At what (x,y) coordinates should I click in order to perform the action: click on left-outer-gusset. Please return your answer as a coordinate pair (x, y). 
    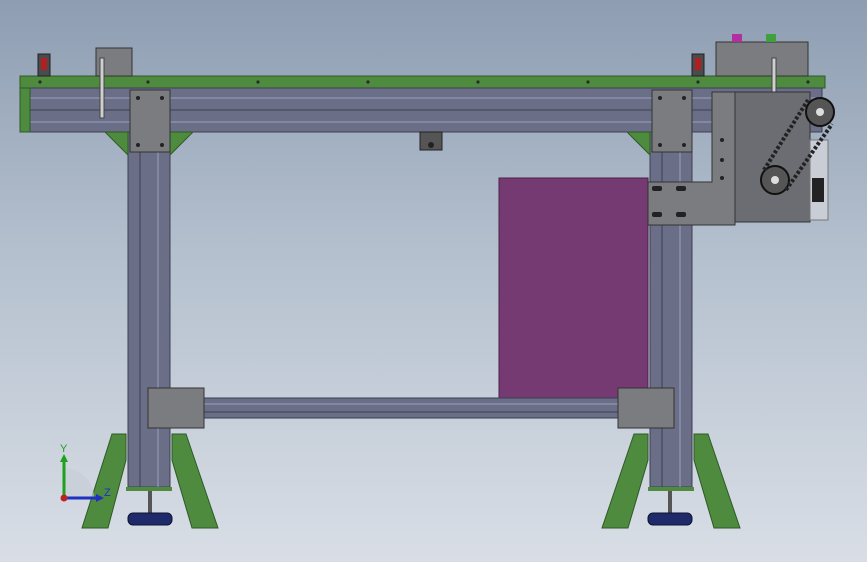
    Looking at the image, I should click on (116, 144).